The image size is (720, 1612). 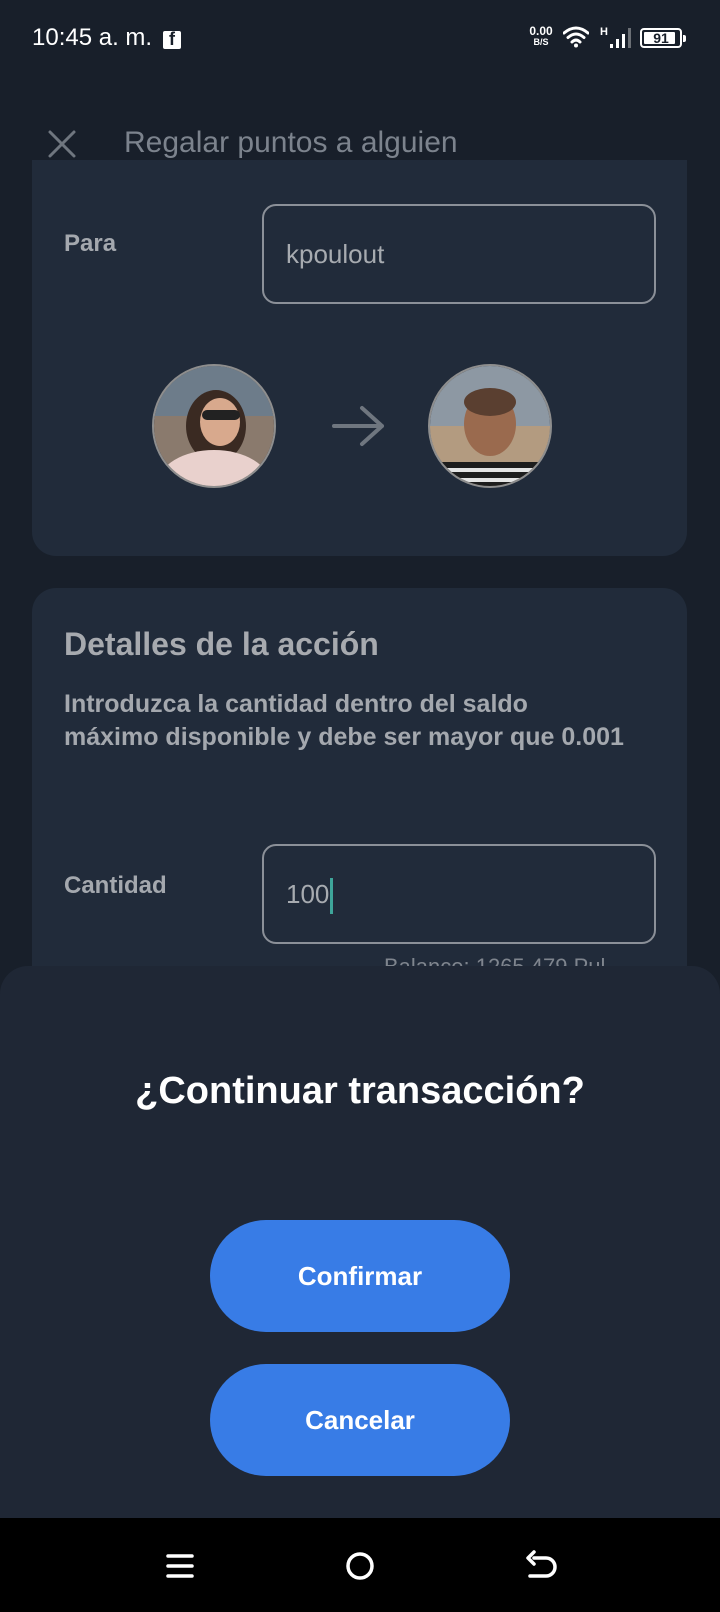 I want to click on amount-value: 100, so click(x=308, y=894).